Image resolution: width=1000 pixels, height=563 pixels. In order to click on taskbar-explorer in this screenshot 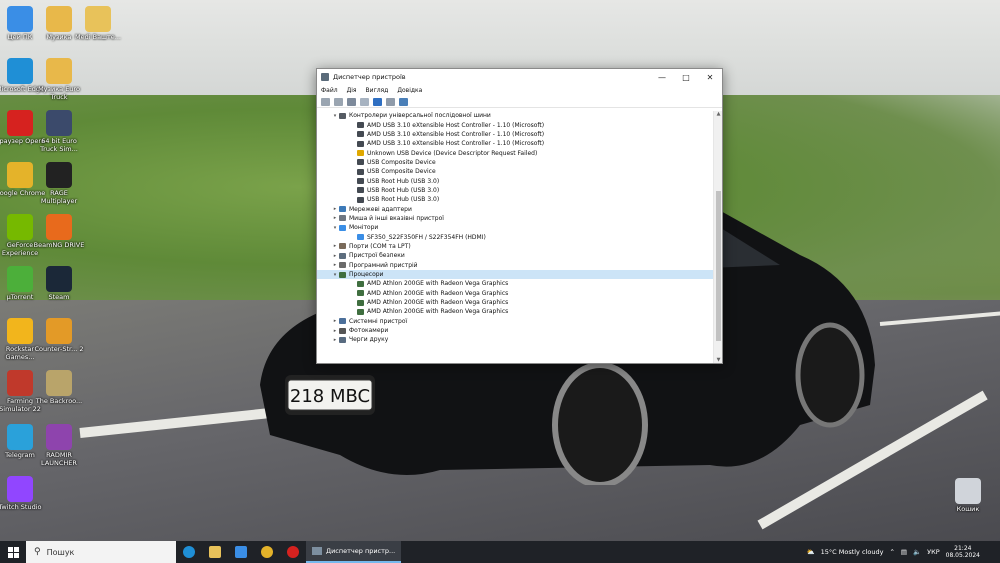, I will do `click(215, 552)`.